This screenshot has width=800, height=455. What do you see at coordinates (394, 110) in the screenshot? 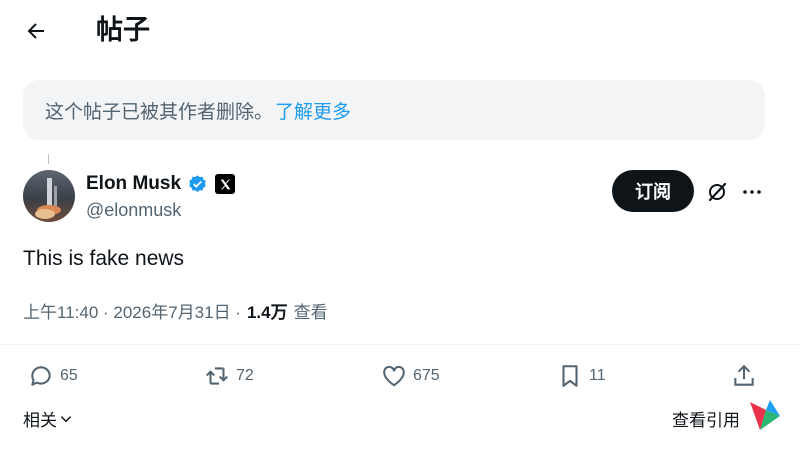
I see `deleted-notice: 这个帖子已被其作者删除。 了解更多` at bounding box center [394, 110].